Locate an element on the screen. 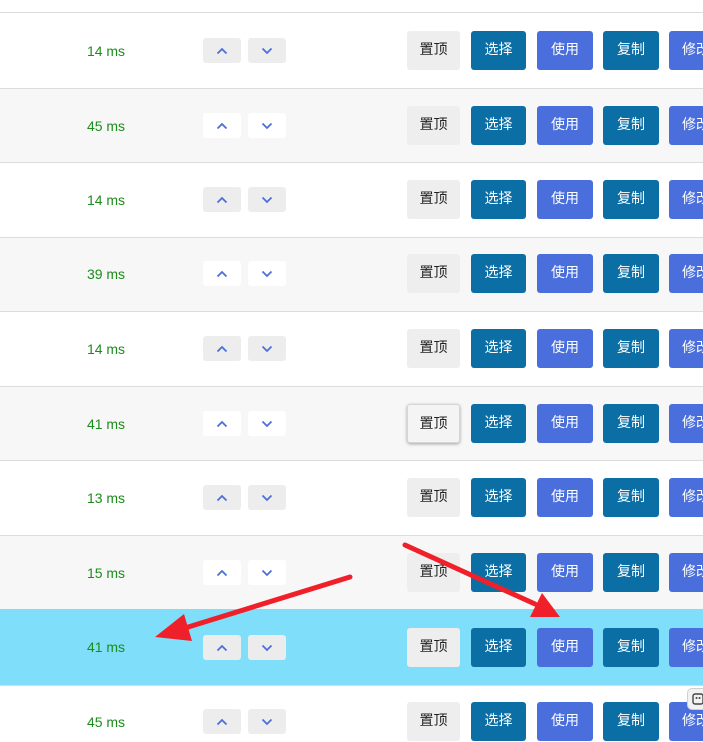 This screenshot has height=742, width=703. table-row: 41 ms 置顶 选择 使用 复制 修改 is located at coordinates (351, 423).